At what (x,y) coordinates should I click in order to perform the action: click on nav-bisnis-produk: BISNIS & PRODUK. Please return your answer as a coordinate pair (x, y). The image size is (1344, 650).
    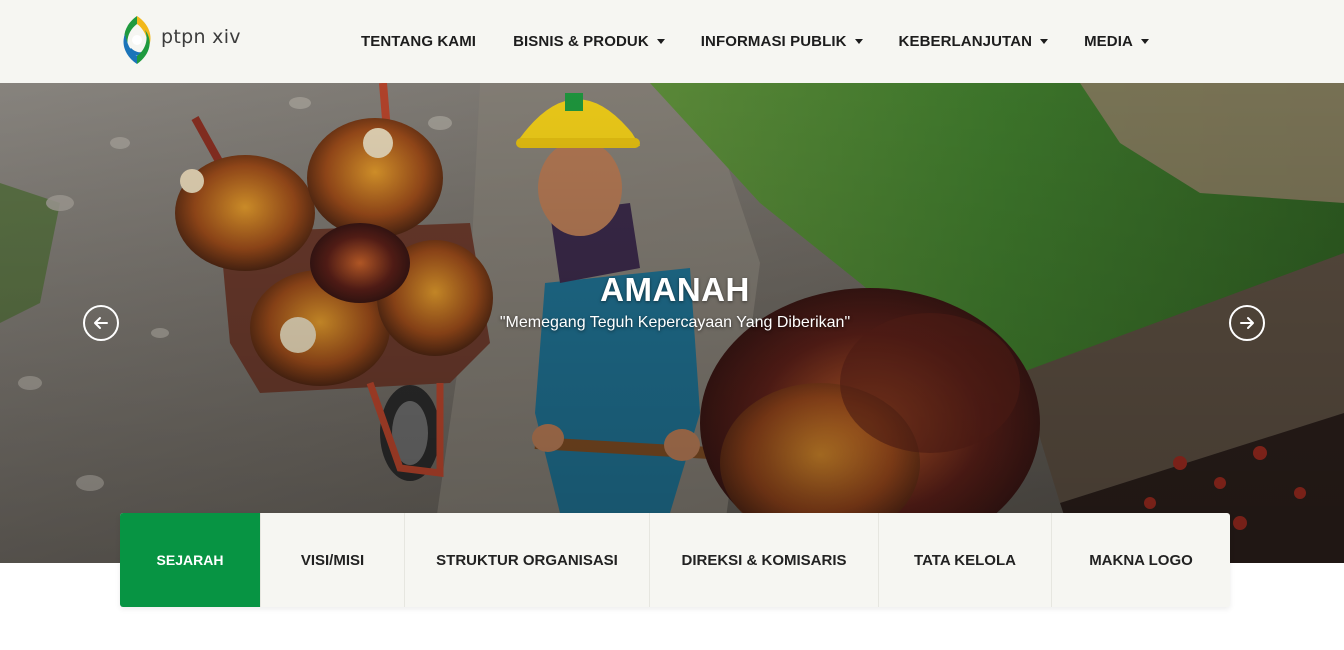
    Looking at the image, I should click on (589, 41).